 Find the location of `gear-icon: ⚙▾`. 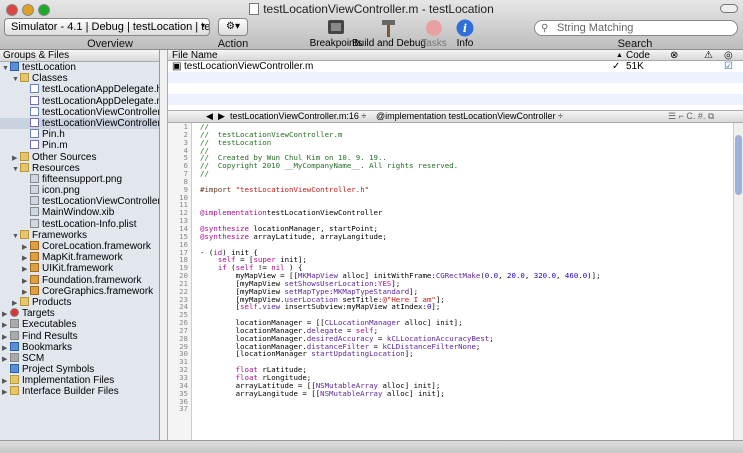

gear-icon: ⚙▾ is located at coordinates (233, 26).